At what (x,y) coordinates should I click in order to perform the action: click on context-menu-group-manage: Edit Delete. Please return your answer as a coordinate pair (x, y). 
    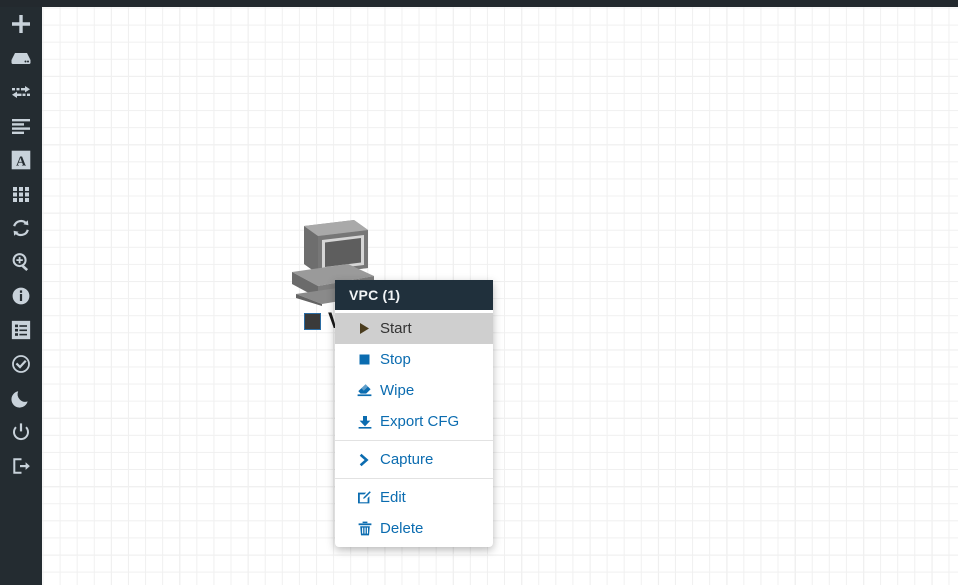
    Looking at the image, I should click on (414, 513).